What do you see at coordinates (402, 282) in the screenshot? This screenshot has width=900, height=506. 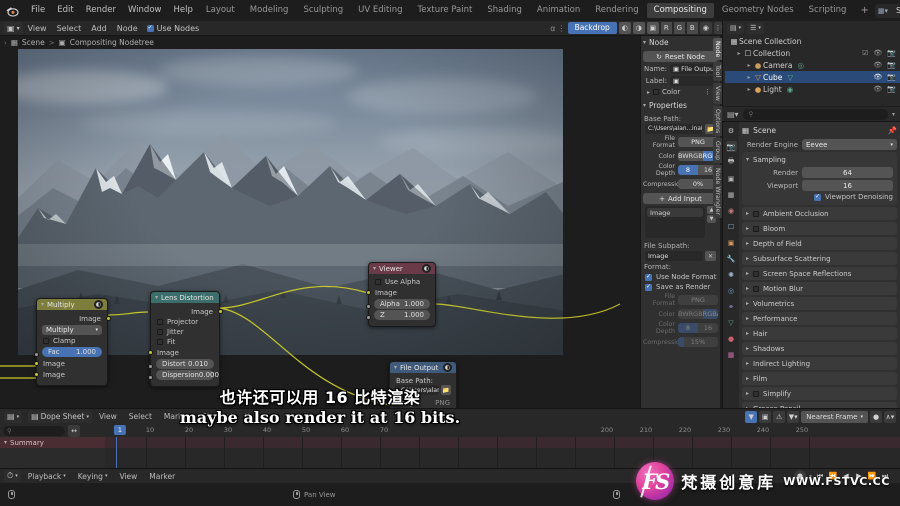 I see `use-alpha-checkbox: Use Alpha` at bounding box center [402, 282].